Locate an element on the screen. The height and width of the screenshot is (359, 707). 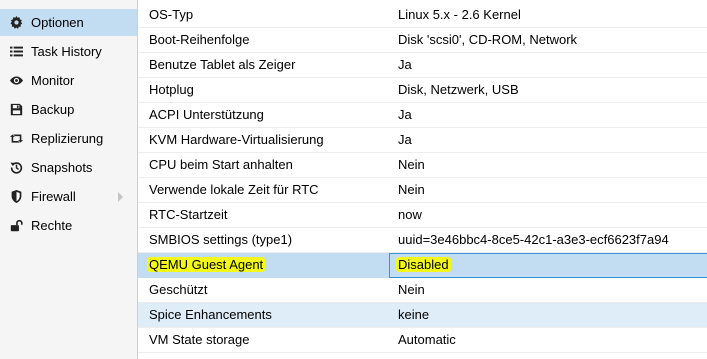
eye-icon is located at coordinates (16, 81).